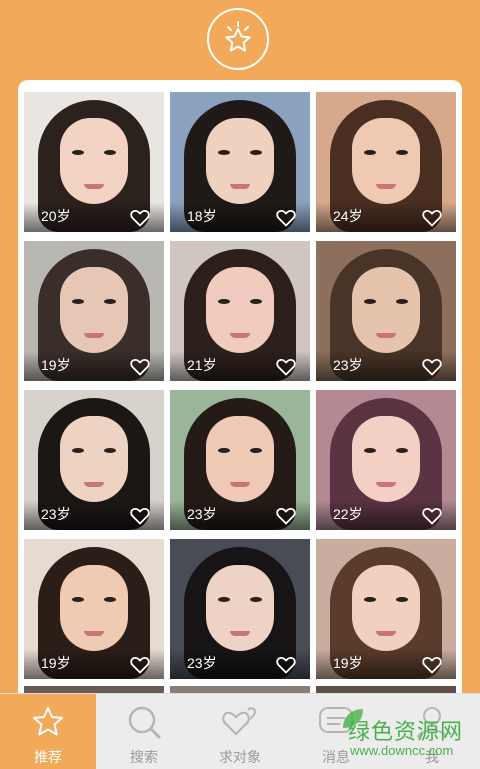 This screenshot has width=480, height=769. I want to click on star-icon, so click(48, 721).